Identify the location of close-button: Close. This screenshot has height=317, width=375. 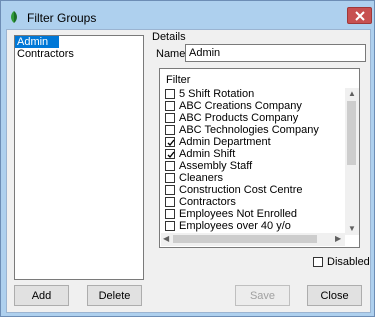
(334, 295).